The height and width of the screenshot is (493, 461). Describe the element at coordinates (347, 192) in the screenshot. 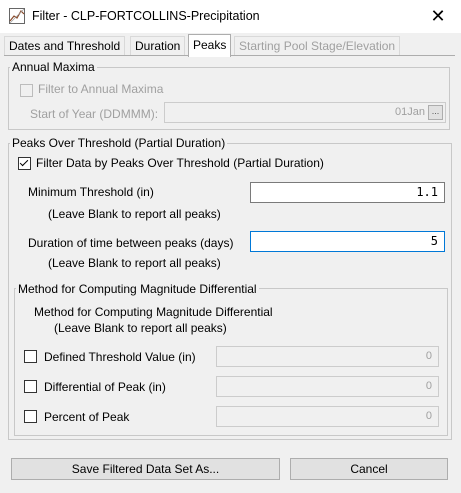

I see `minimum-threshold-field: 1.1` at that location.